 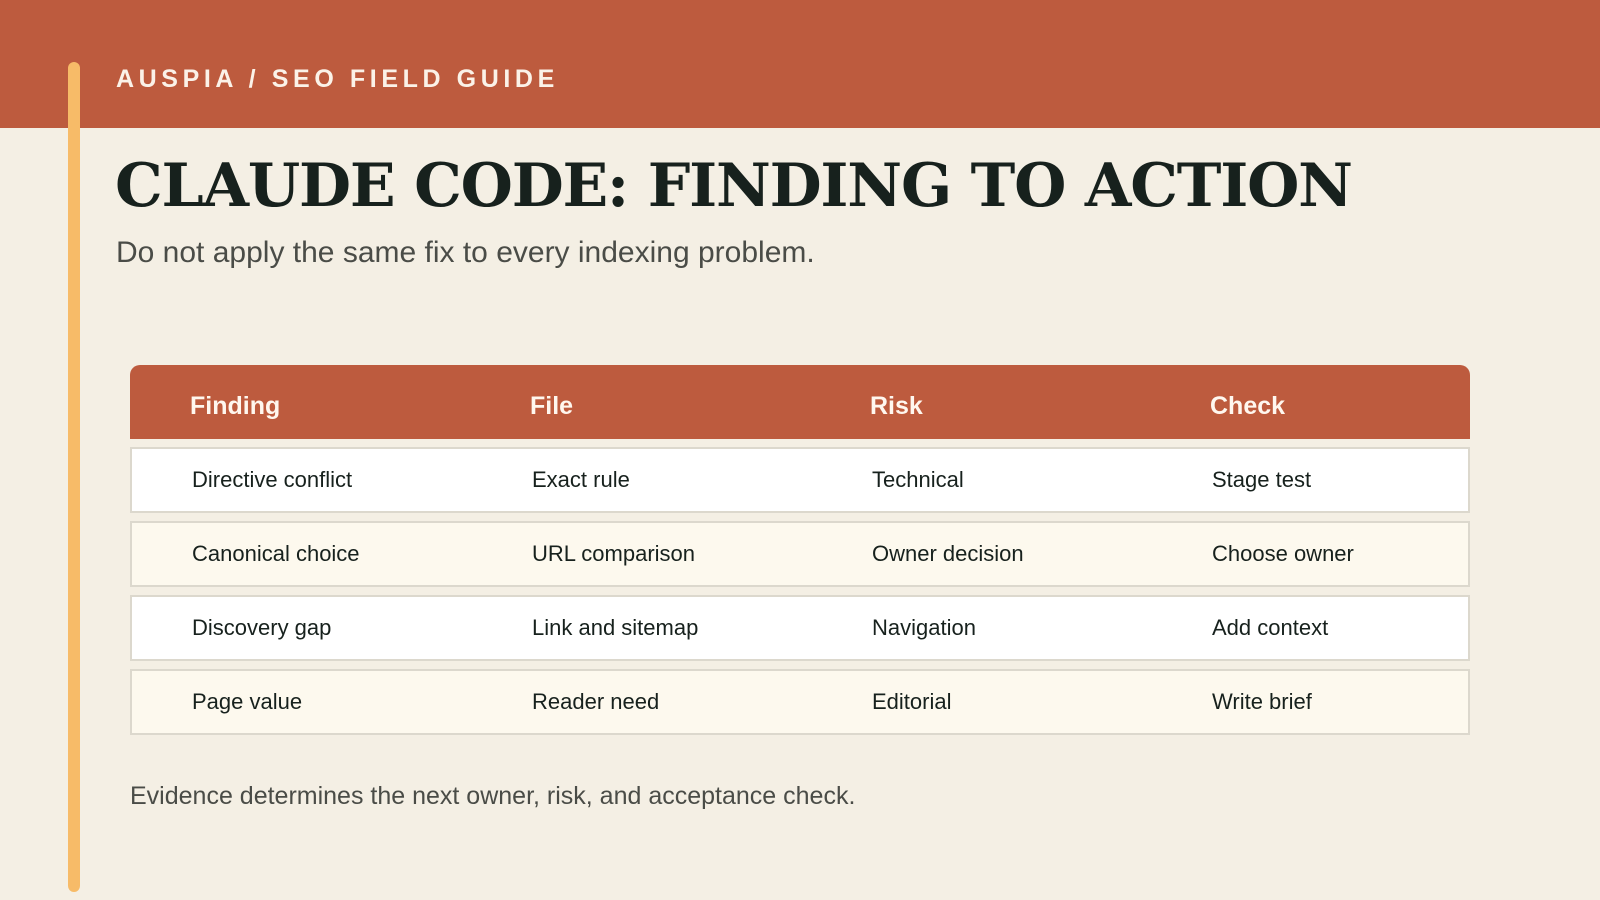 What do you see at coordinates (235, 405) in the screenshot?
I see `column-header-finding: Finding` at bounding box center [235, 405].